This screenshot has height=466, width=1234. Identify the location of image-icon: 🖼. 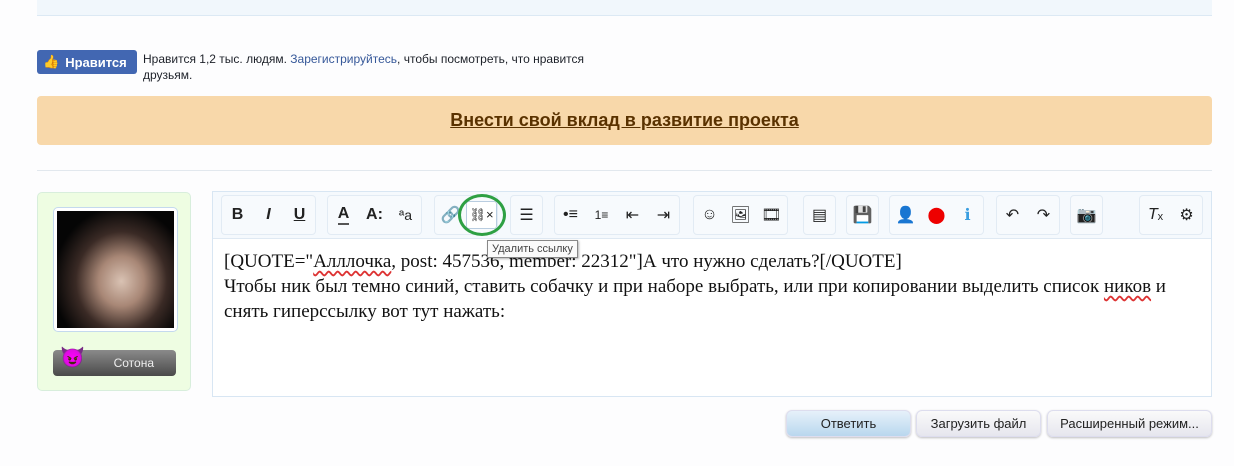
(740, 215).